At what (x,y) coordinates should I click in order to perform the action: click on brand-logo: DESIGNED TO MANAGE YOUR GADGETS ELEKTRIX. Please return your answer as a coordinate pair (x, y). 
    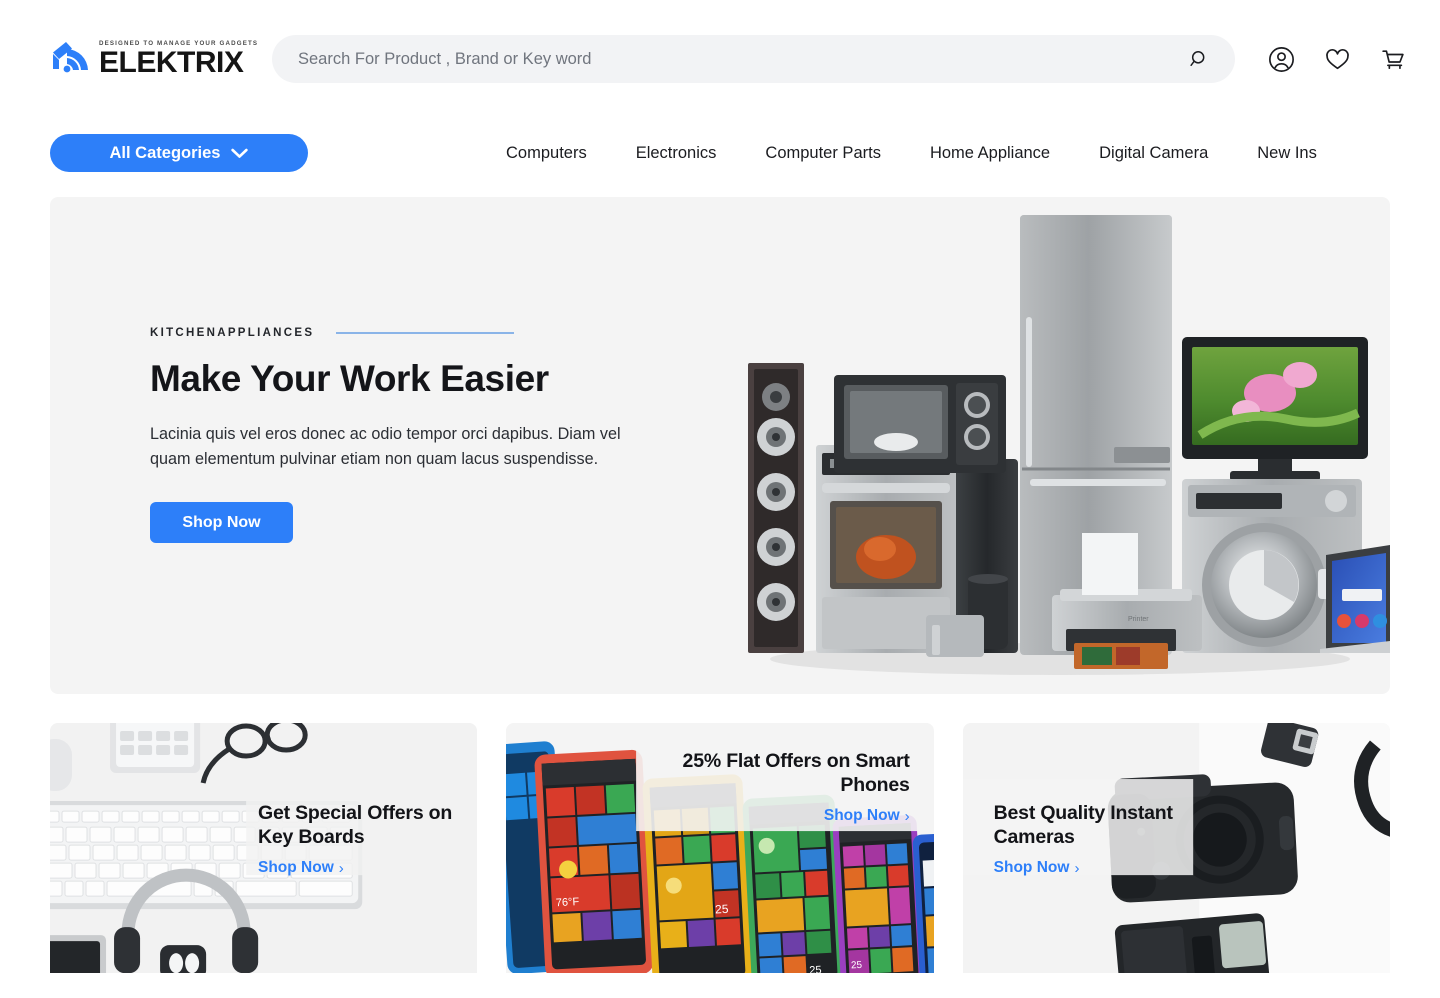
    Looking at the image, I should click on (153, 59).